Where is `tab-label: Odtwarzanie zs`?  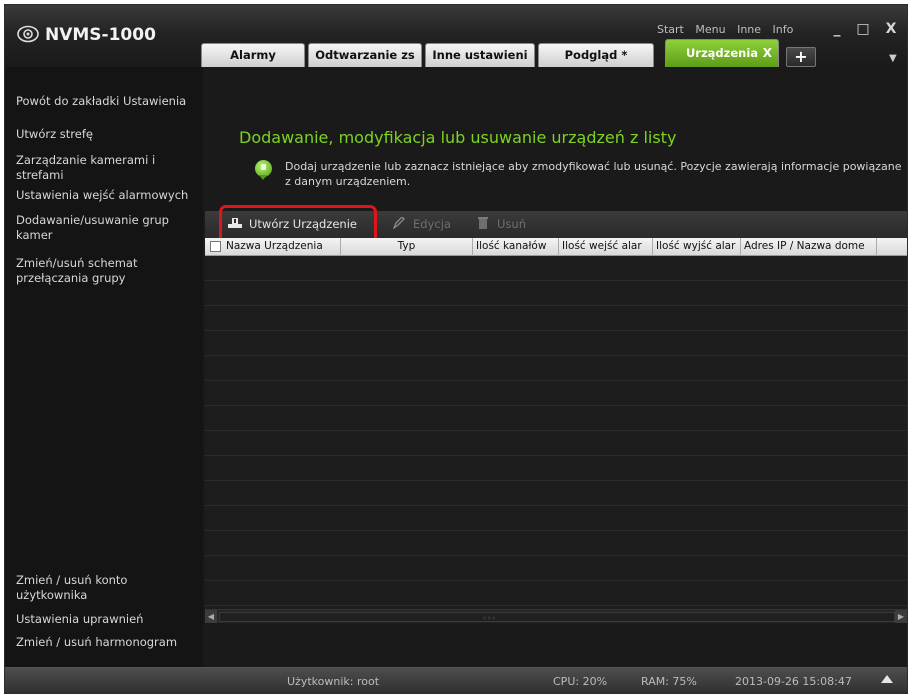
tab-label: Odtwarzanie zs is located at coordinates (365, 55).